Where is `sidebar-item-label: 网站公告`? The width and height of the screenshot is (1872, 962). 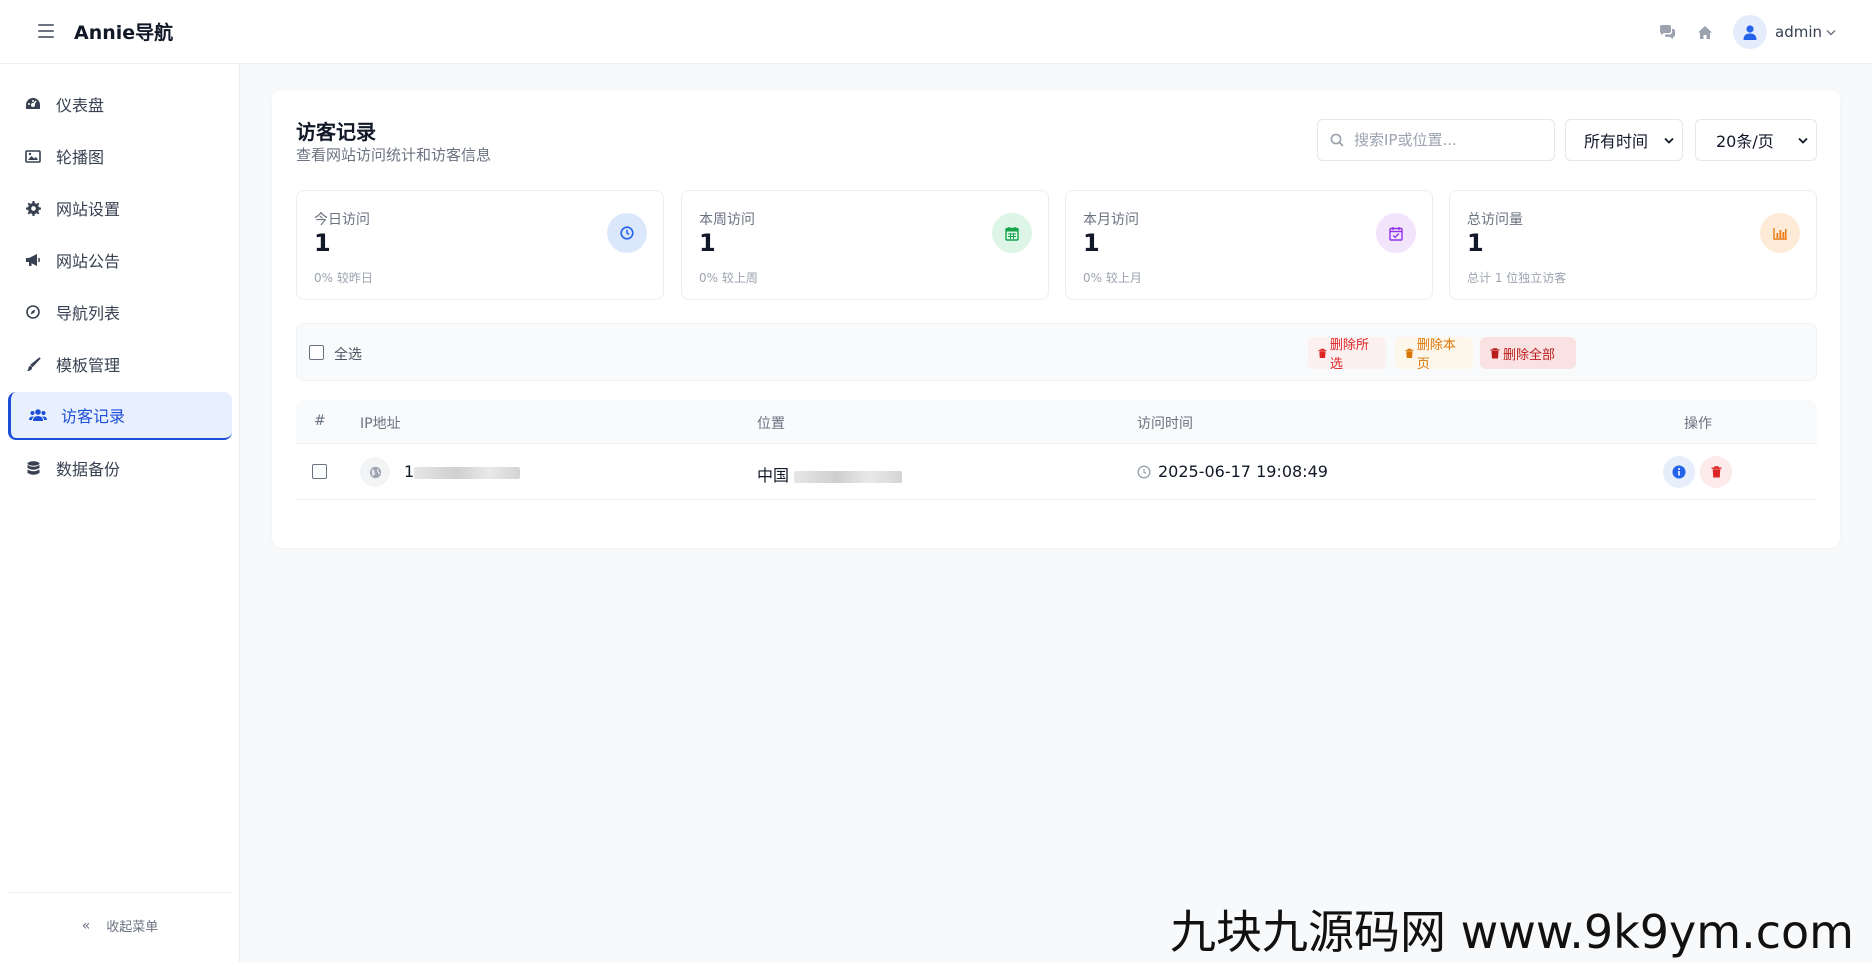 sidebar-item-label: 网站公告 is located at coordinates (88, 261).